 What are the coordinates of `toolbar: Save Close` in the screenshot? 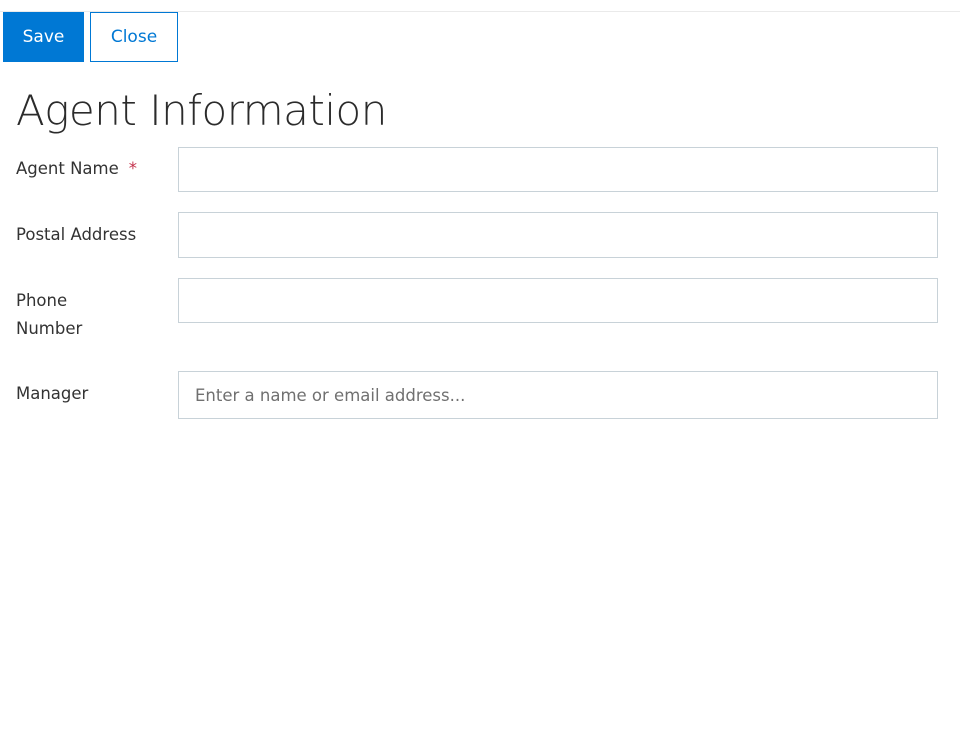 It's located at (90, 37).